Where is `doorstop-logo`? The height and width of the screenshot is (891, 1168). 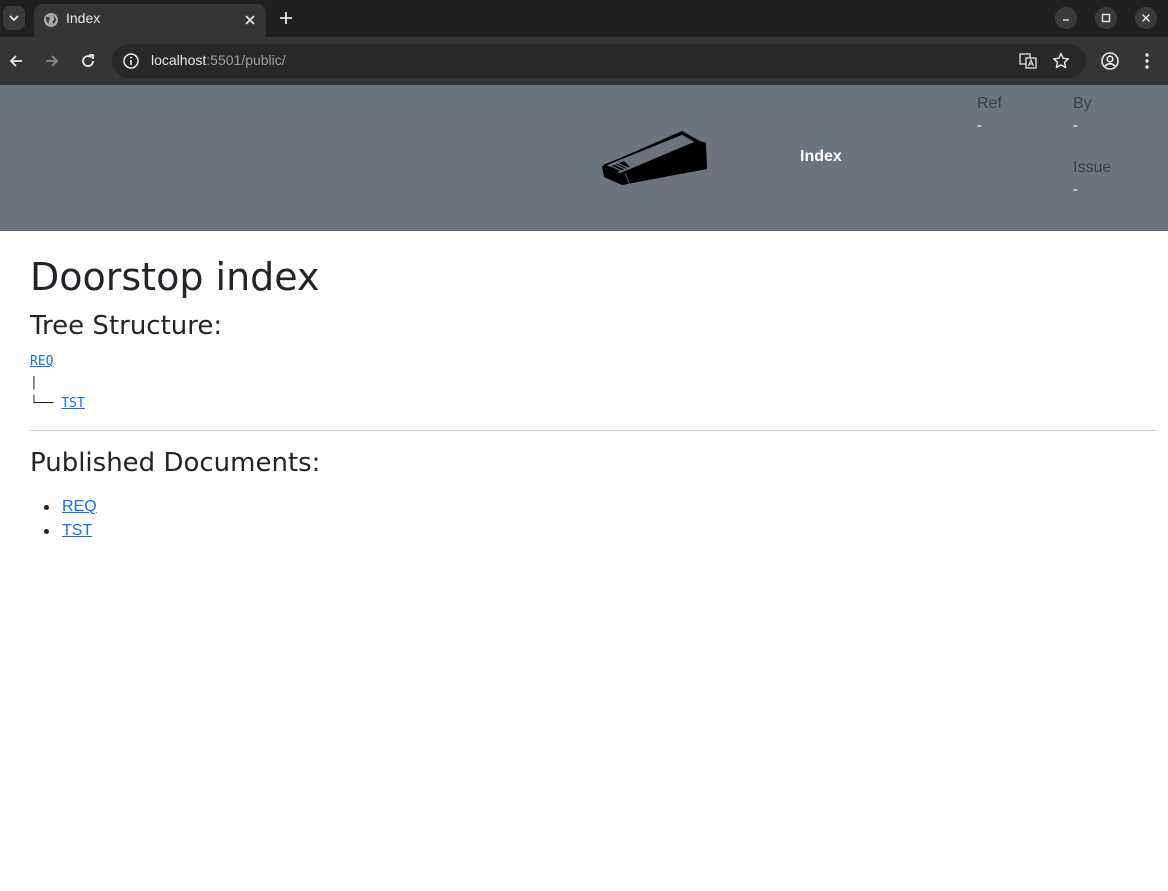
doorstop-logo is located at coordinates (654, 158).